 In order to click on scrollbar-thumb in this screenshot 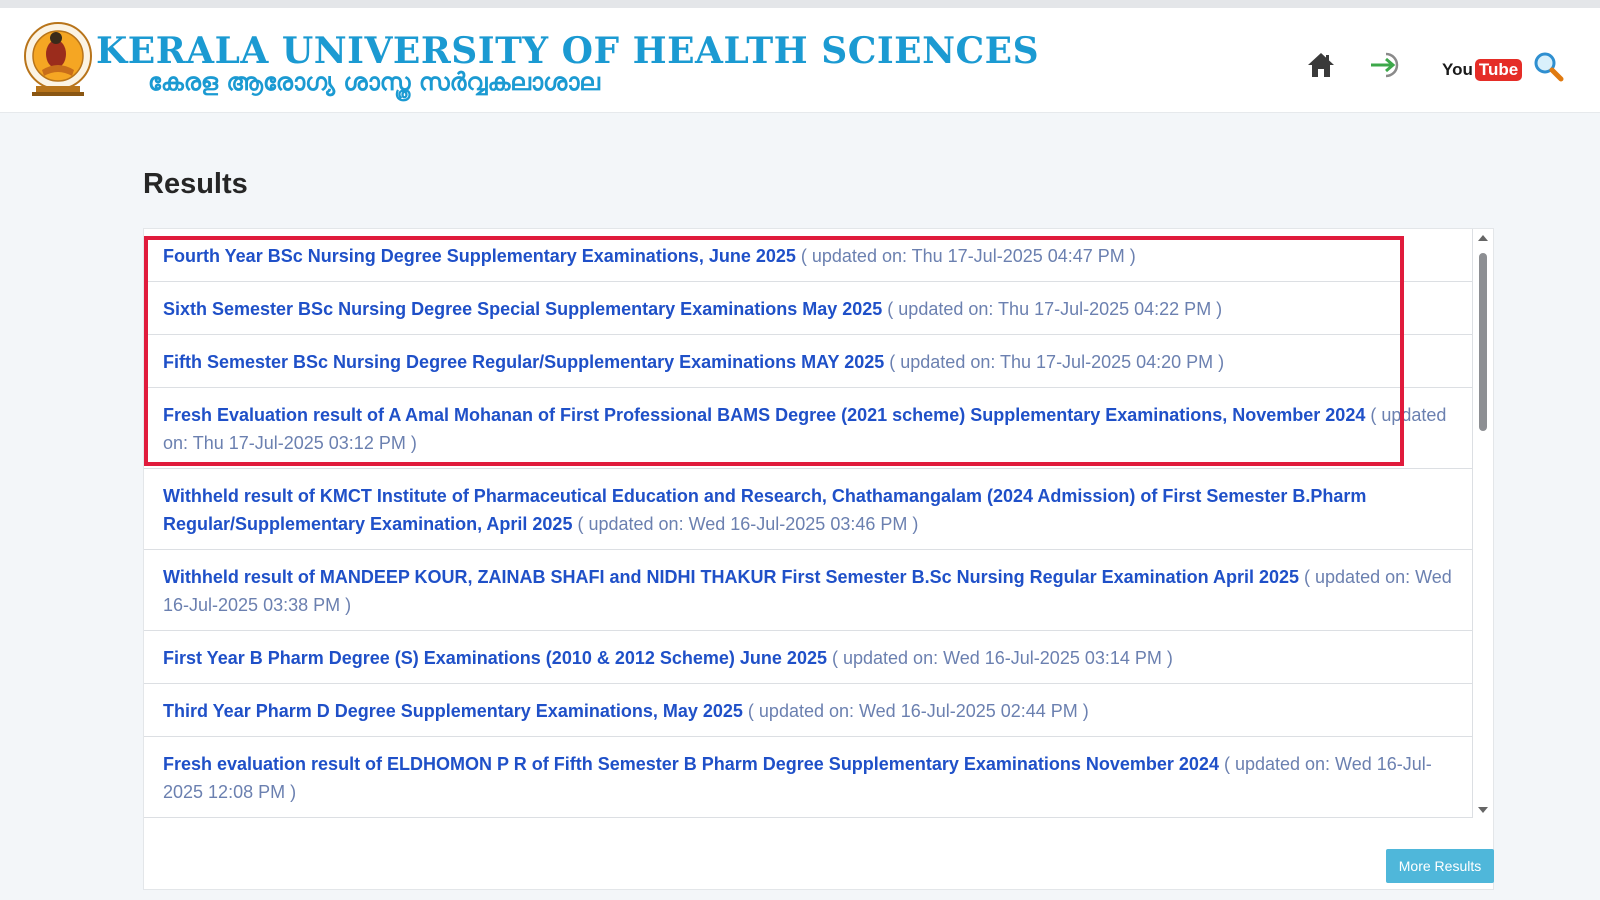, I will do `click(1483, 342)`.